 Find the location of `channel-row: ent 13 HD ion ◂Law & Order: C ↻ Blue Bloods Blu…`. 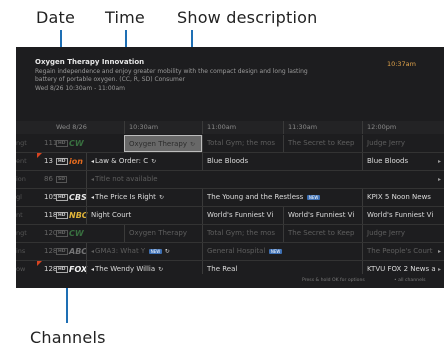

channel-row: ent 13 HD ion ◂Law & Order: C ↻ Blue Bloods Blu… is located at coordinates (230, 162).